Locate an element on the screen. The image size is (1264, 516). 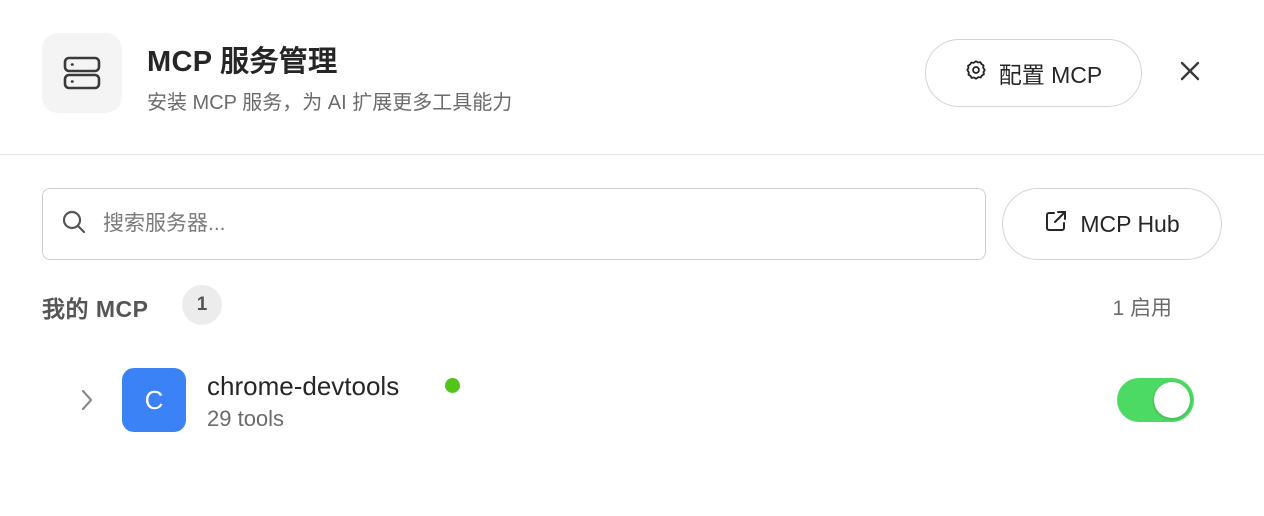
enabled-count: 1 启用 is located at coordinates (1142, 308).